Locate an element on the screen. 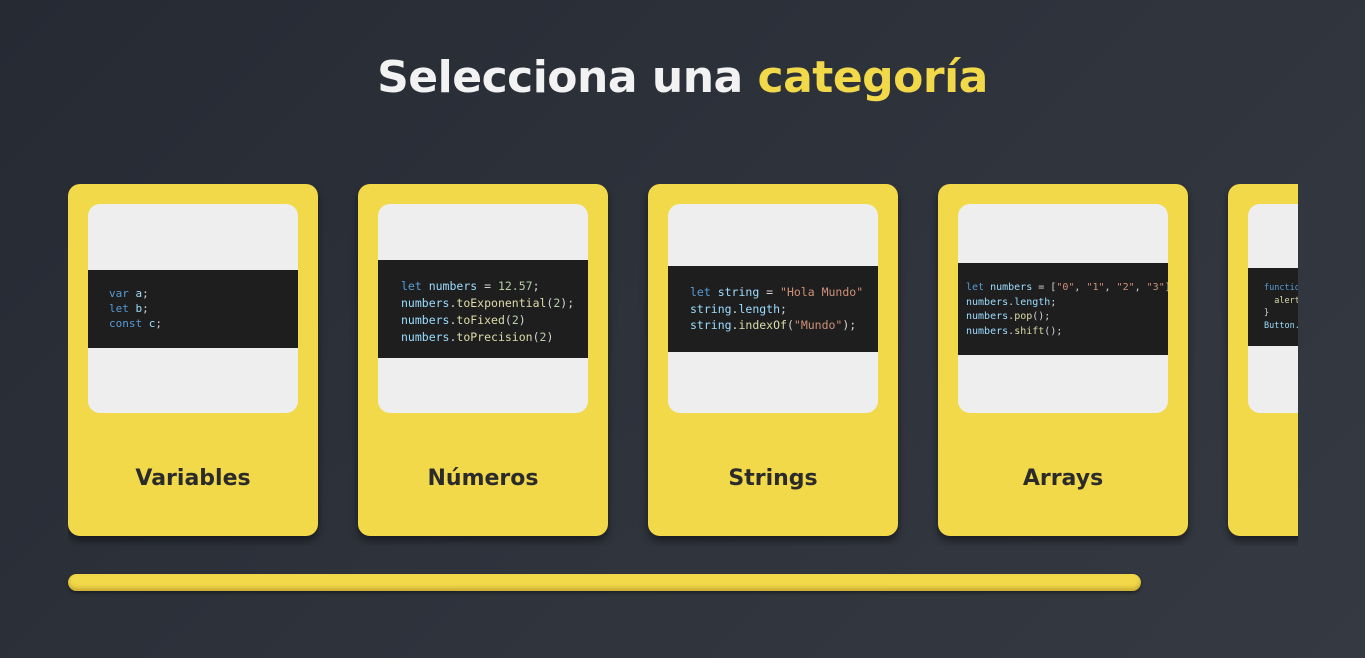  code-token: 2 is located at coordinates (515, 320).